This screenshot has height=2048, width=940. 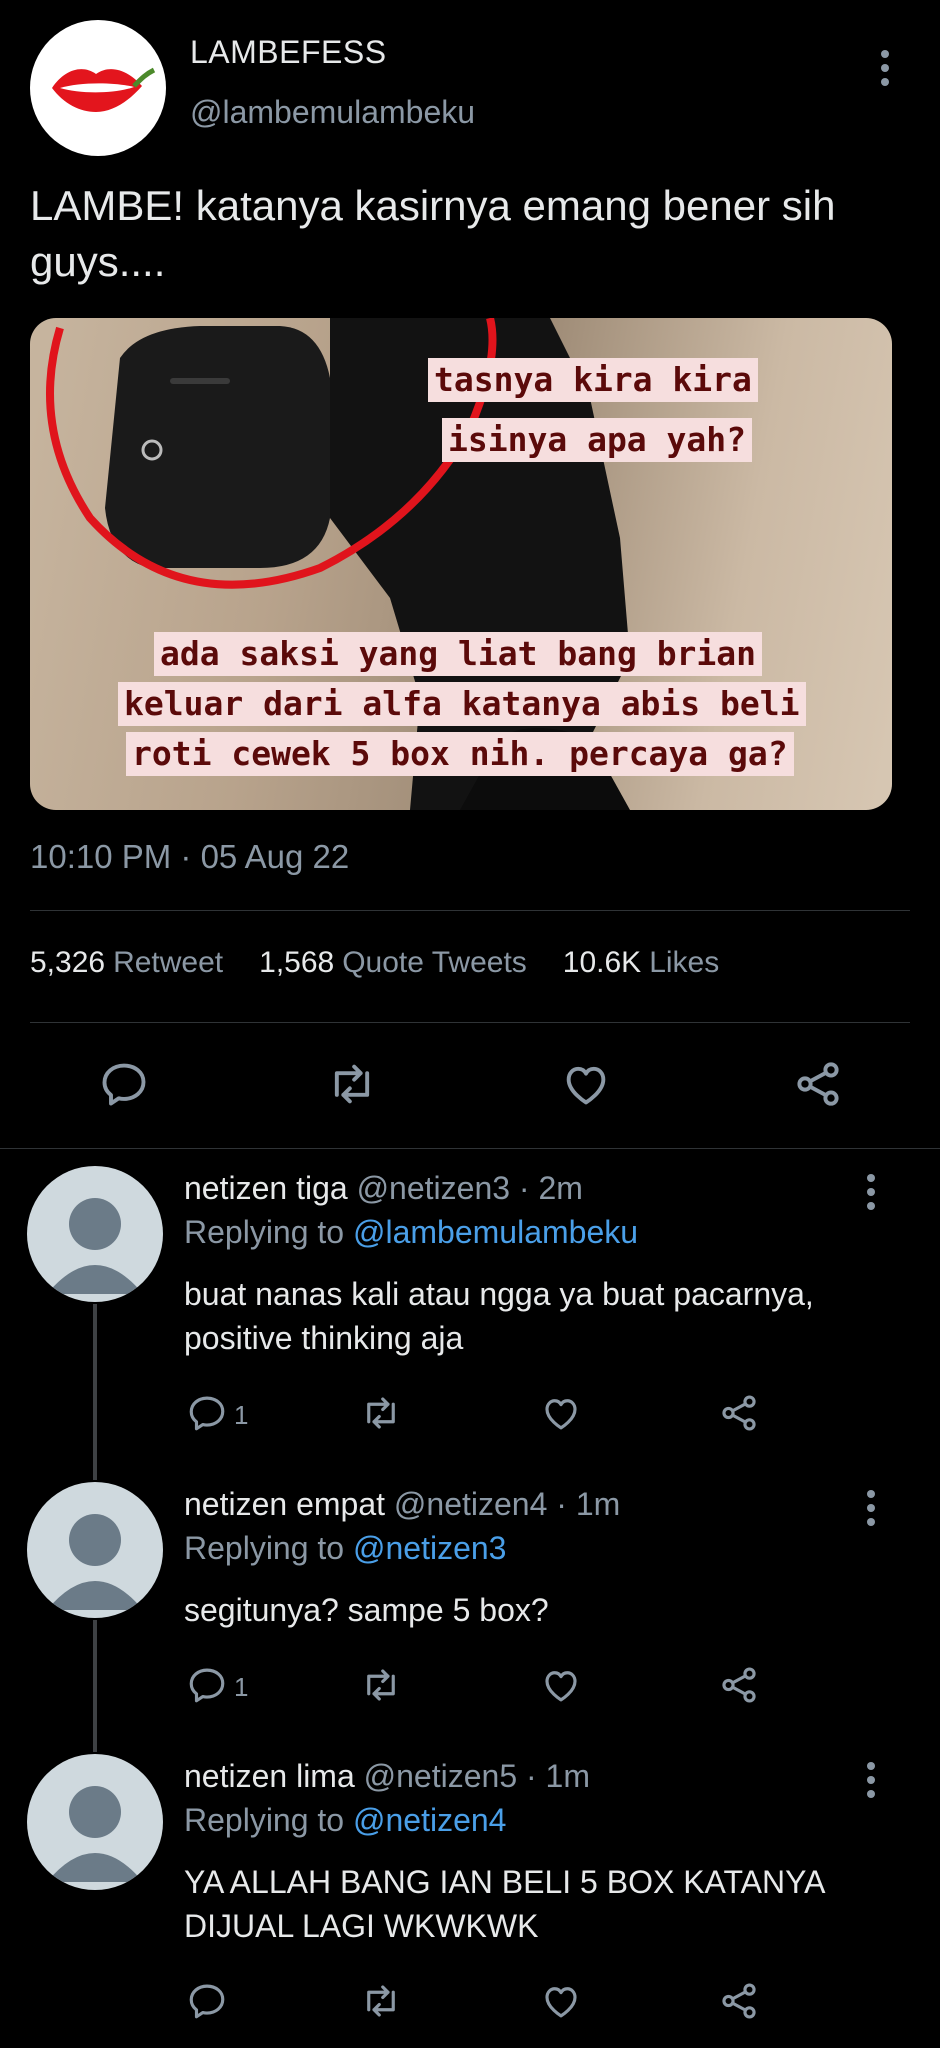 I want to click on replying-to-link: @netizen3, so click(x=429, y=1548).